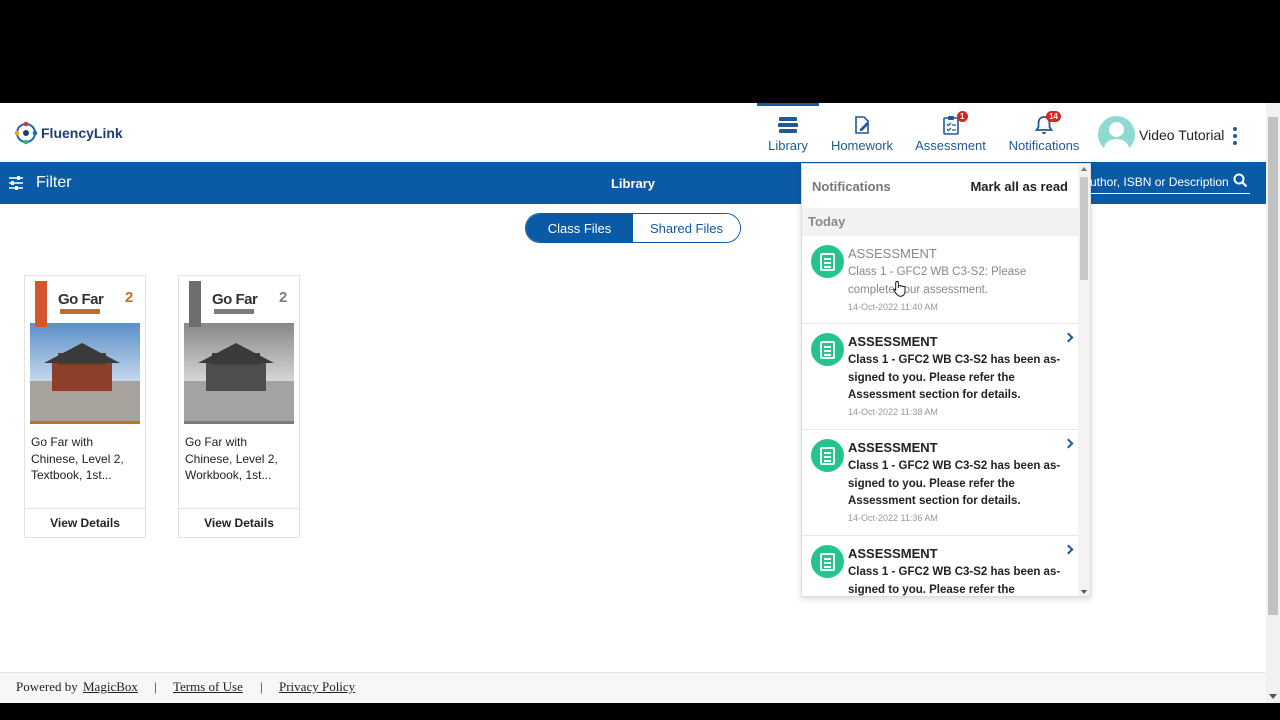 The image size is (1280, 720). I want to click on notifications-scrollbar, so click(1084, 380).